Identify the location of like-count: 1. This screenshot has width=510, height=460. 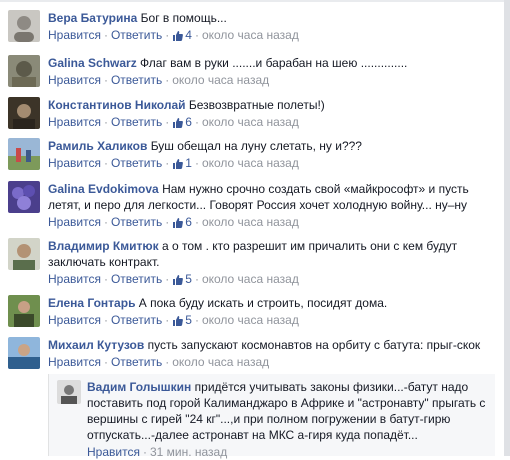
(182, 163).